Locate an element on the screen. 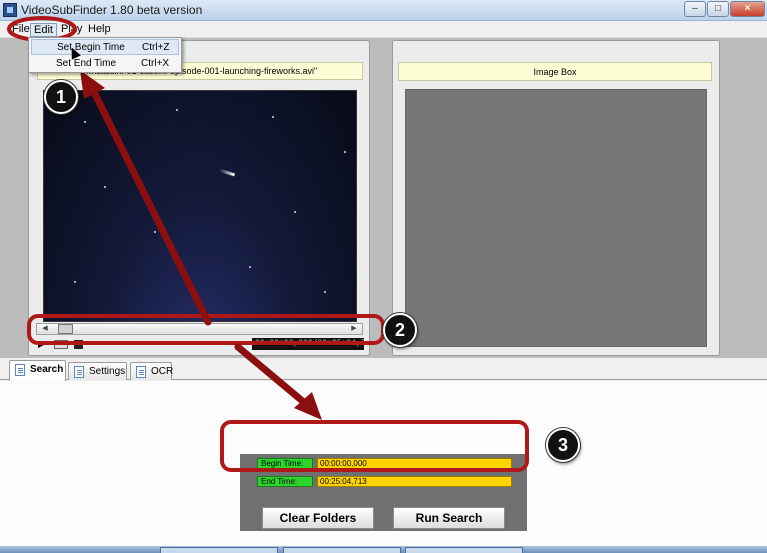 The width and height of the screenshot is (767, 553). set-begin-time-label: Set Begin Time is located at coordinates (91, 47).